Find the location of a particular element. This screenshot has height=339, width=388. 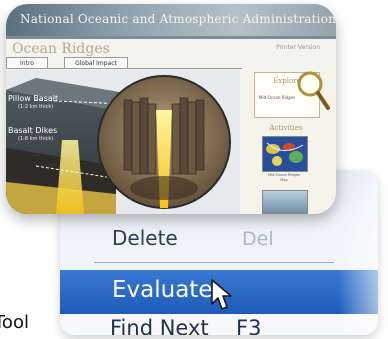

page-title: Ocean Ridges is located at coordinates (61, 49).